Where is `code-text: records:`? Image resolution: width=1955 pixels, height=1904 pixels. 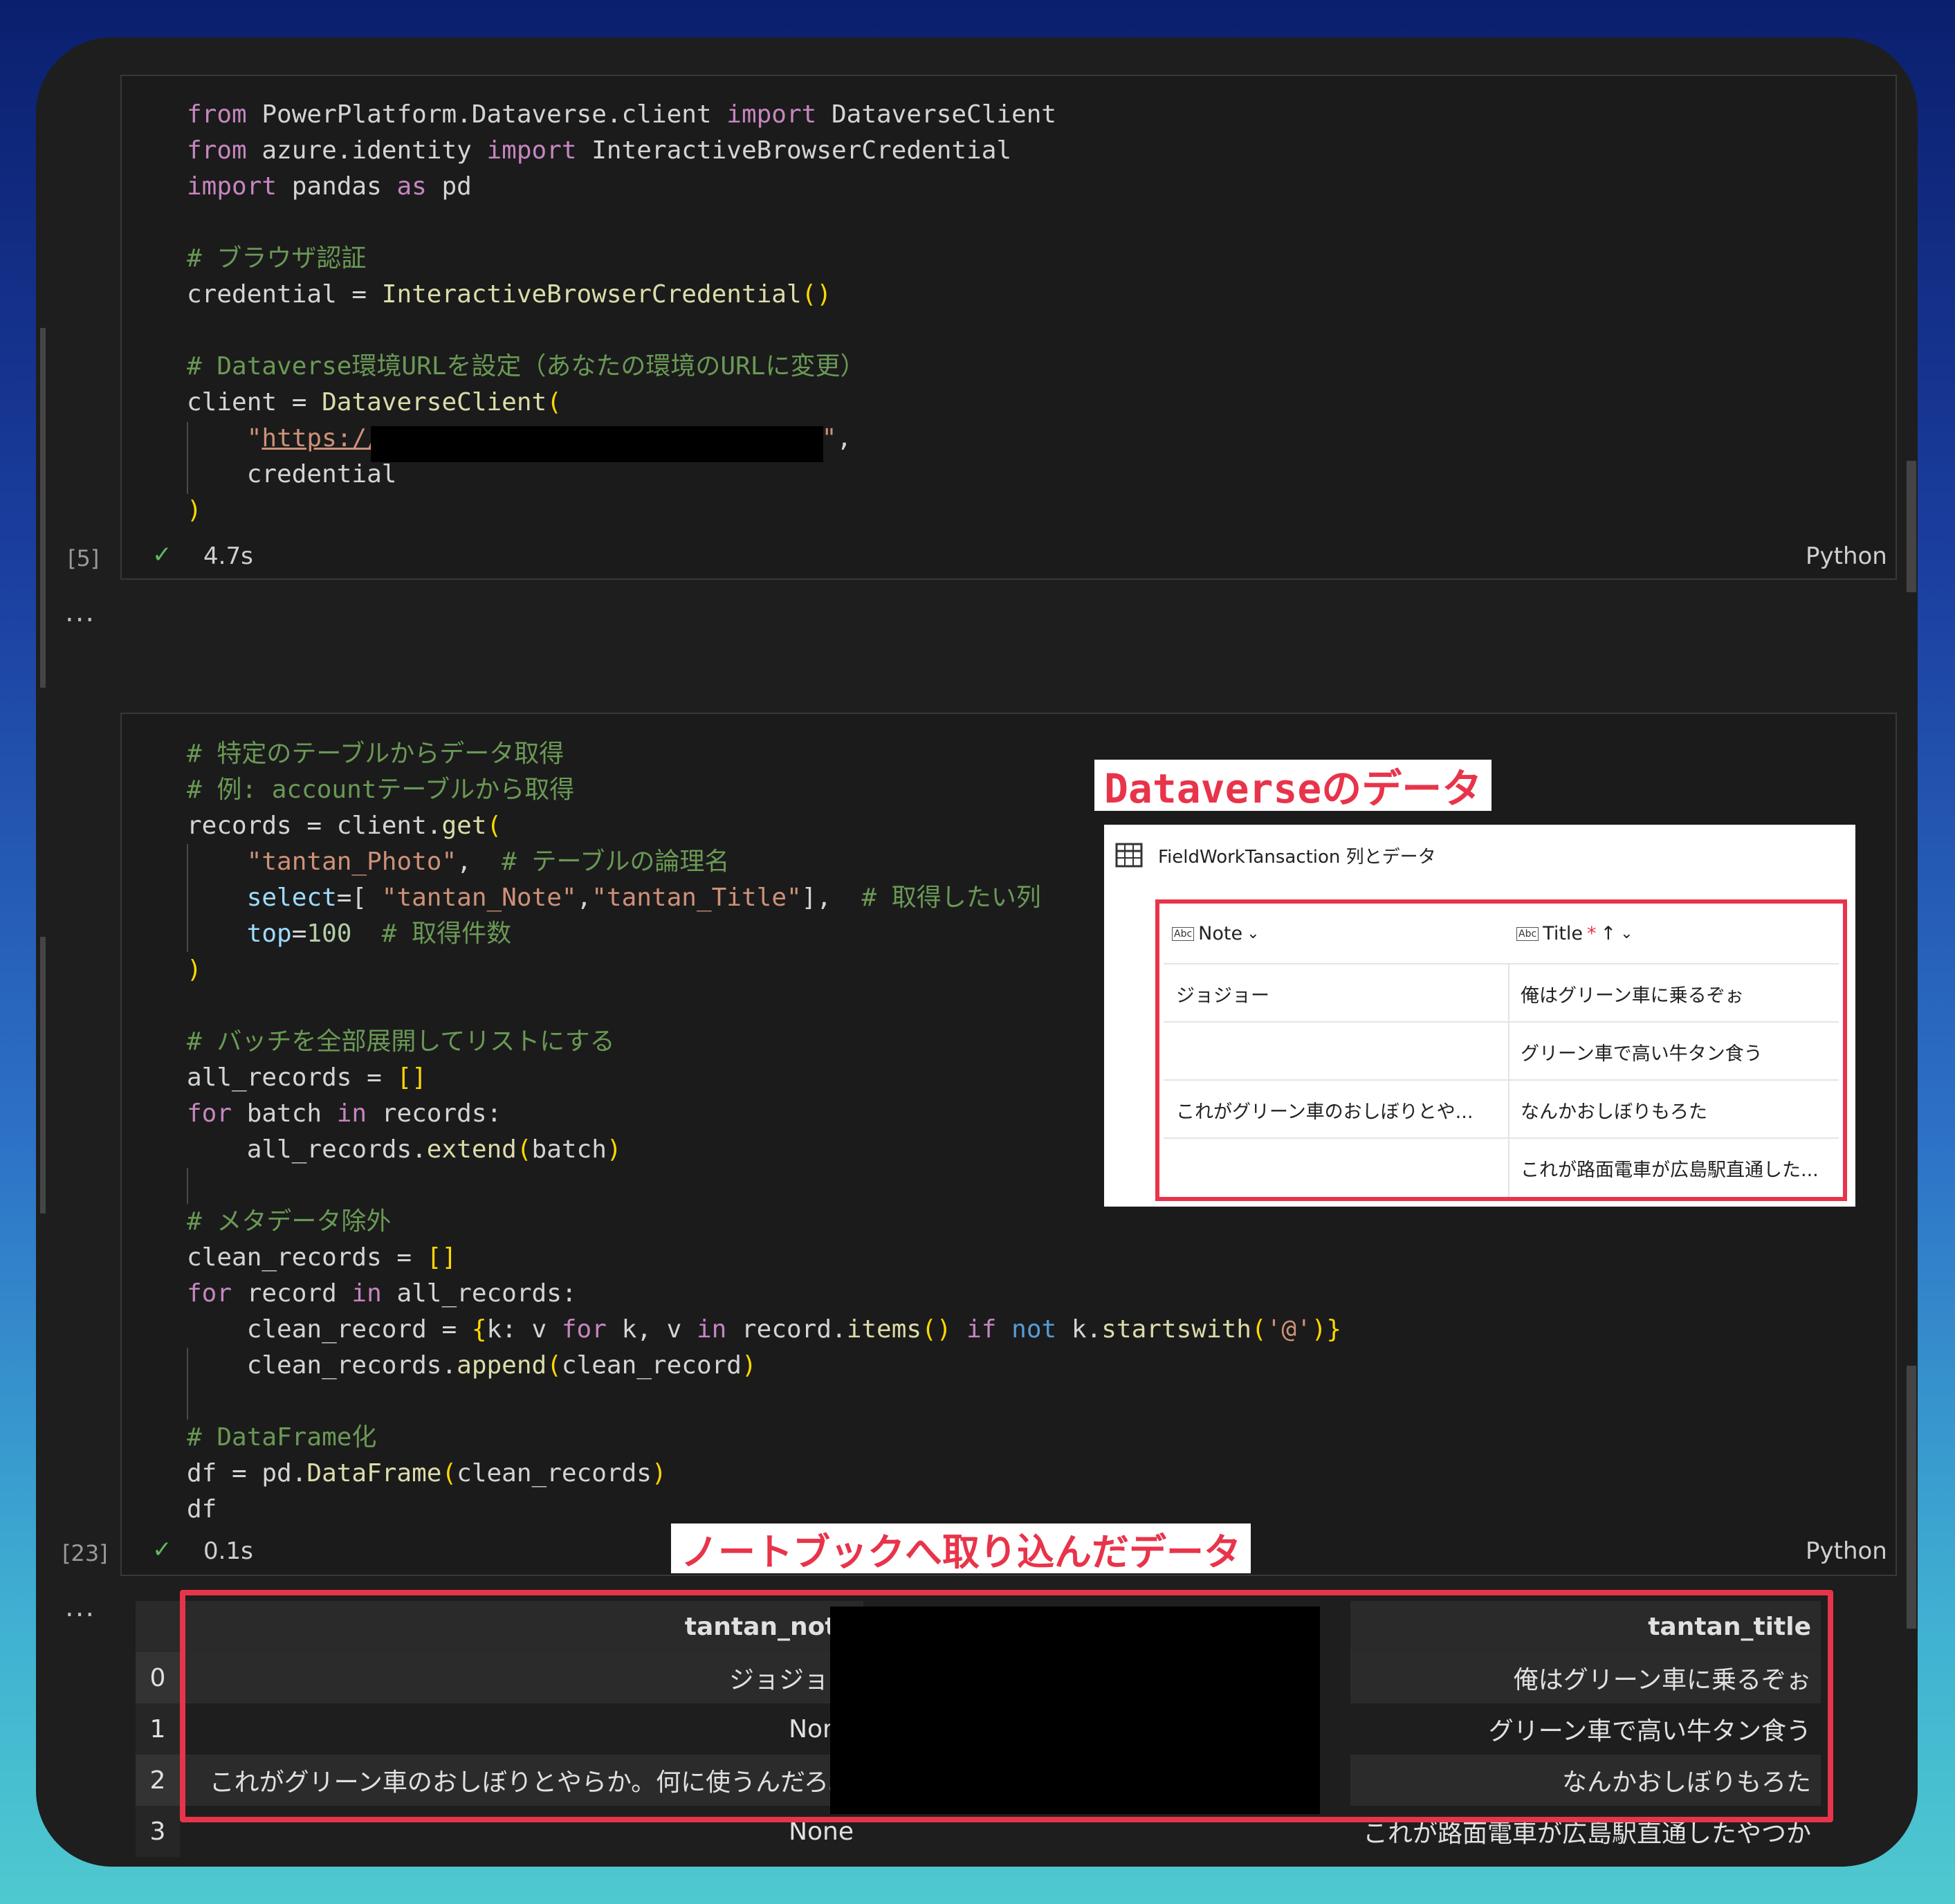 code-text: records: is located at coordinates (434, 1113).